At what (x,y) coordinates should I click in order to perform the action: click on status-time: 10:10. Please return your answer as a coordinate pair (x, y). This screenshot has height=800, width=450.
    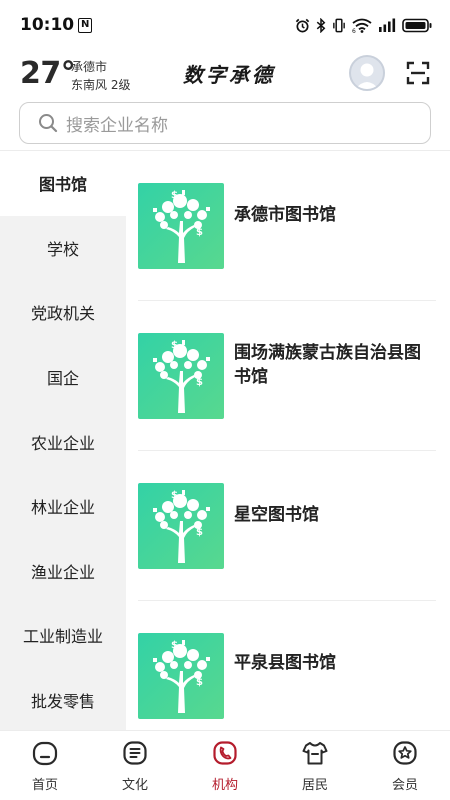
    Looking at the image, I should click on (47, 25).